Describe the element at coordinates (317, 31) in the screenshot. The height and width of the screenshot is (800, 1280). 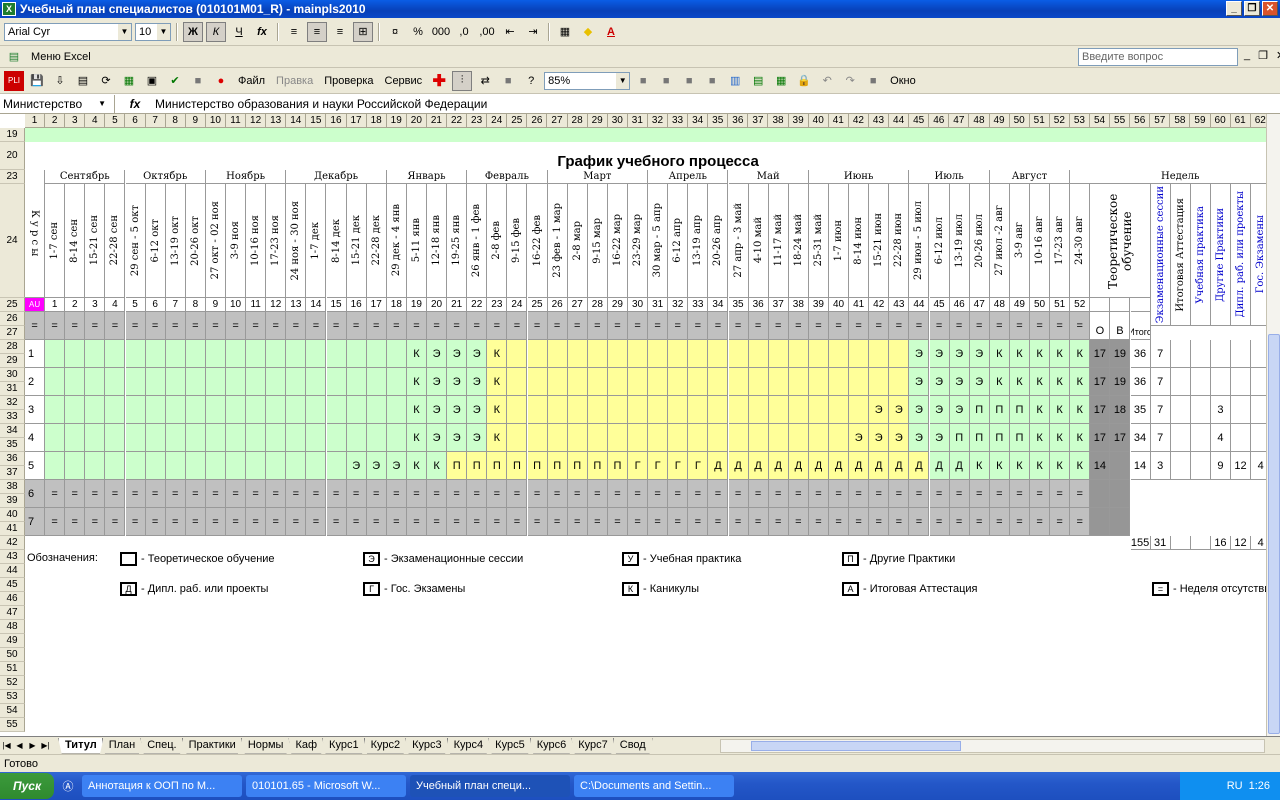
I see `align-center-icon: ≡` at that location.